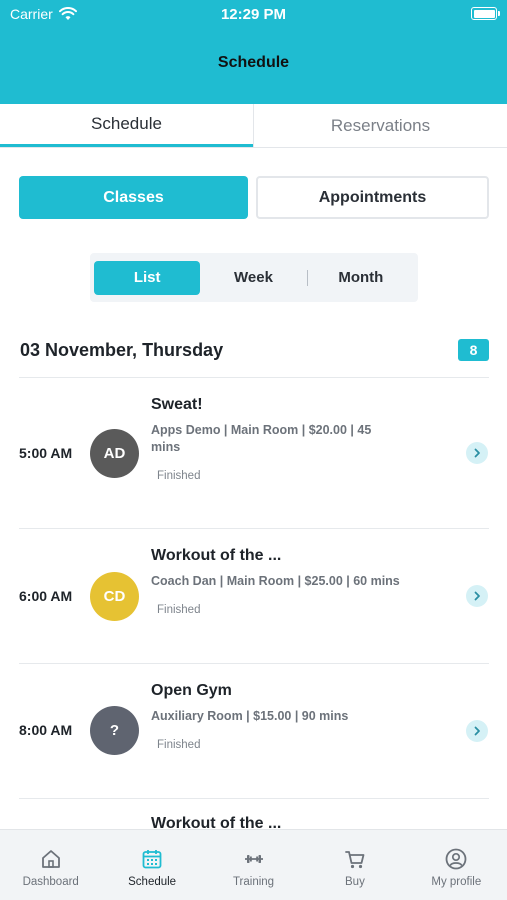 This screenshot has width=507, height=900. I want to click on nav-label: Dashboard, so click(50, 882).